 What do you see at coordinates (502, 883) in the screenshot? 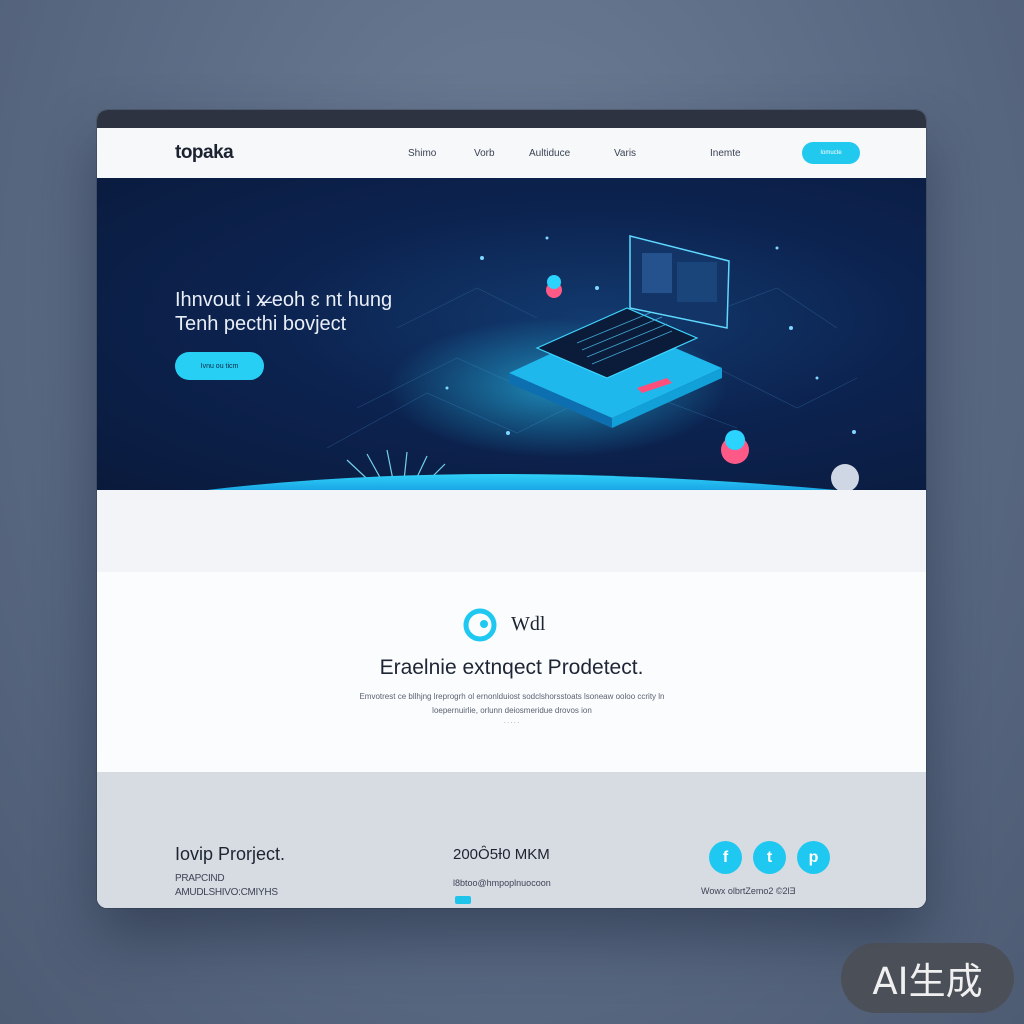
I see `footer-email-link: l8btoo@hmpoplnuocoon` at bounding box center [502, 883].